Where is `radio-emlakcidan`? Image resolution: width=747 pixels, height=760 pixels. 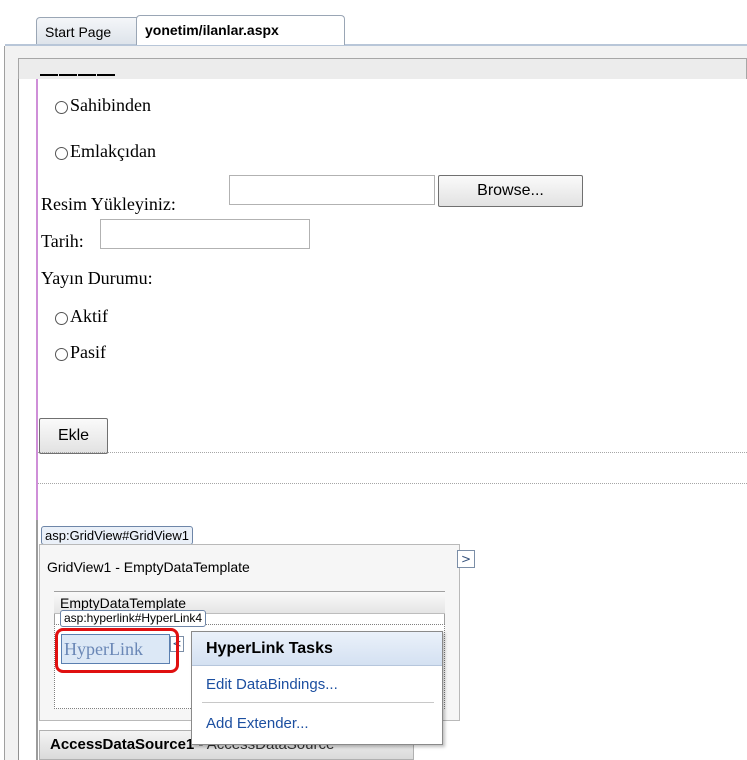 radio-emlakcidan is located at coordinates (61, 153).